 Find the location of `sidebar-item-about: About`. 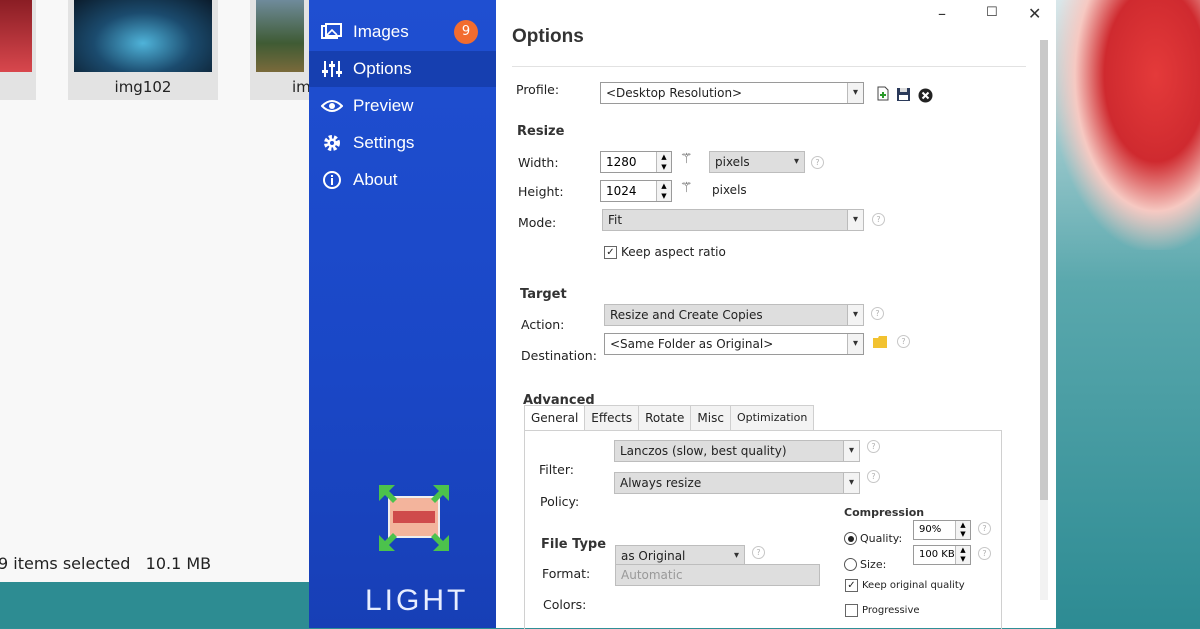

sidebar-item-about: About is located at coordinates (402, 180).